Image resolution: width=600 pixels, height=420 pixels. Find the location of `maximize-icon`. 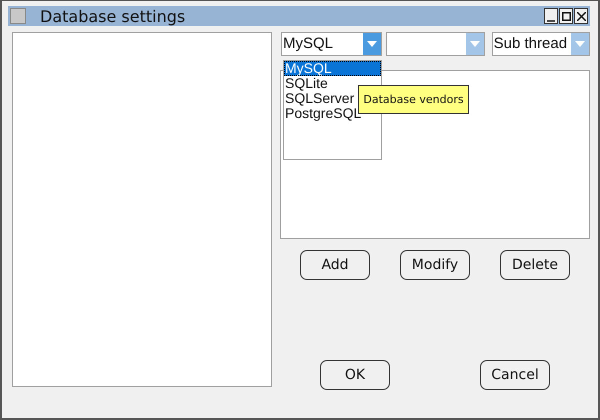

maximize-icon is located at coordinates (566, 16).